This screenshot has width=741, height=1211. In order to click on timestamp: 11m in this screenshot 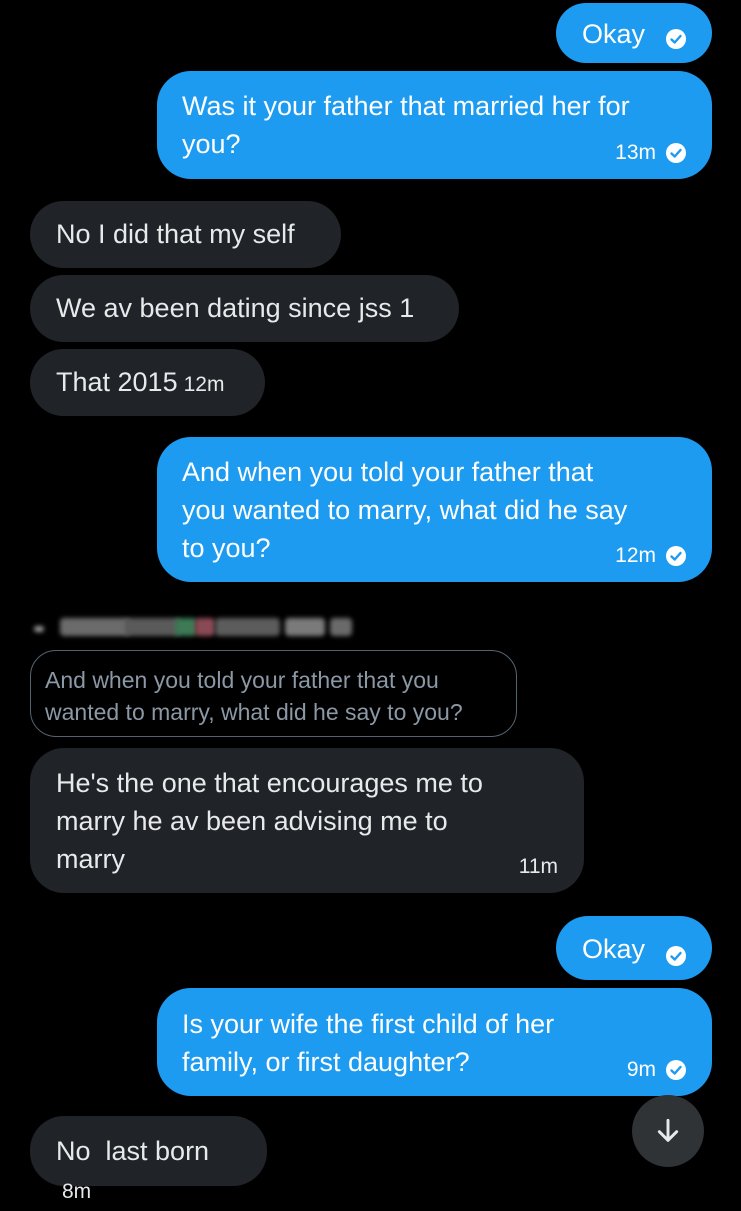, I will do `click(538, 866)`.